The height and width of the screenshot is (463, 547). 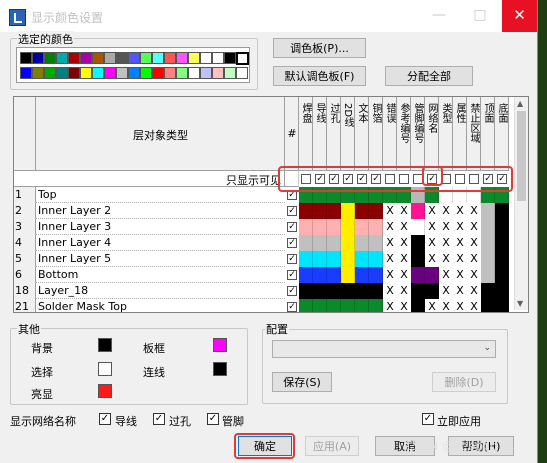 What do you see at coordinates (160, 259) in the screenshot?
I see `layer-name: Inner Layer 5` at bounding box center [160, 259].